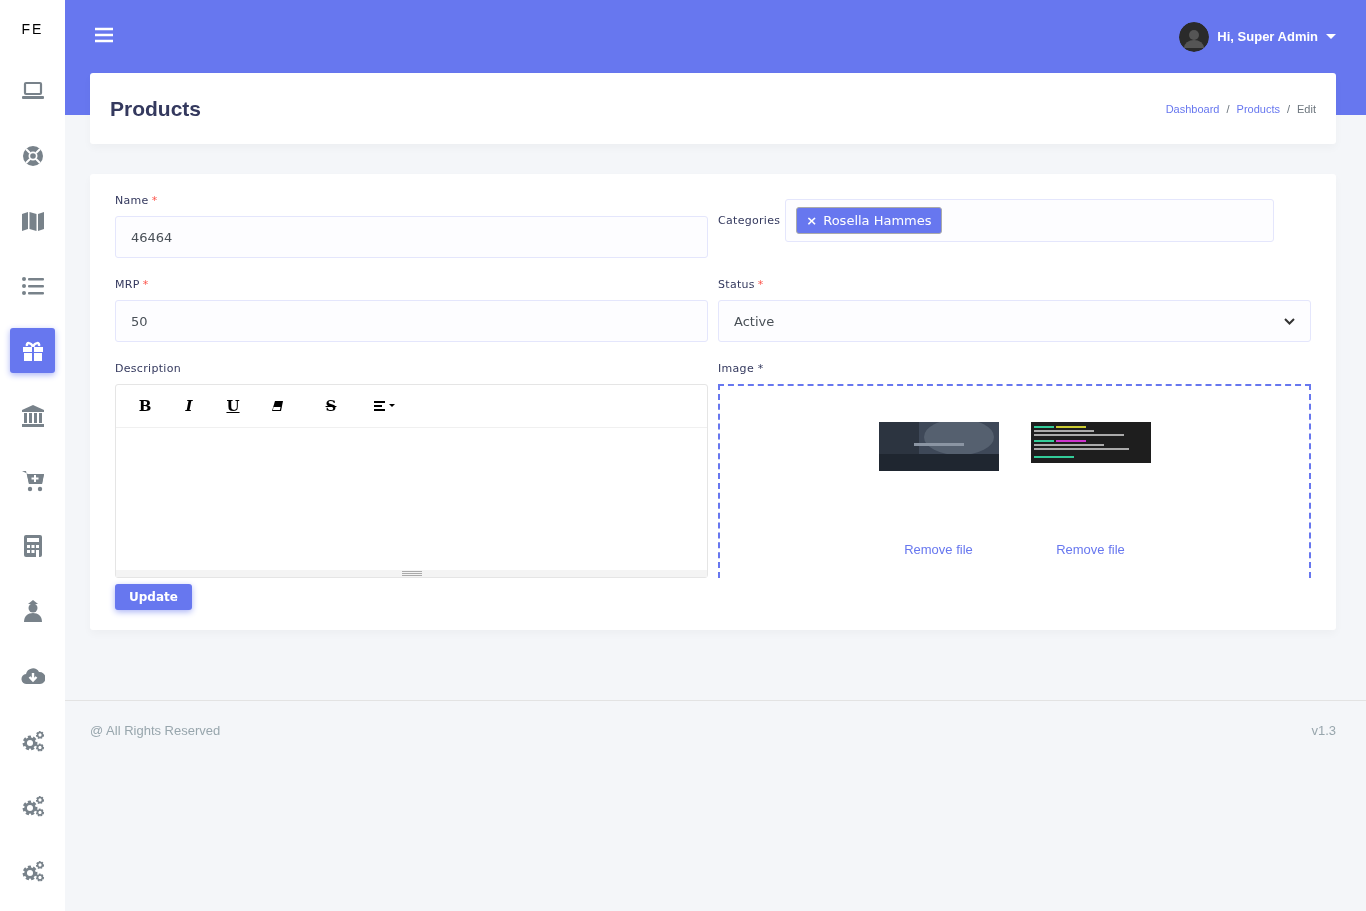  Describe the element at coordinates (132, 200) in the screenshot. I see `field-label: Name` at that location.